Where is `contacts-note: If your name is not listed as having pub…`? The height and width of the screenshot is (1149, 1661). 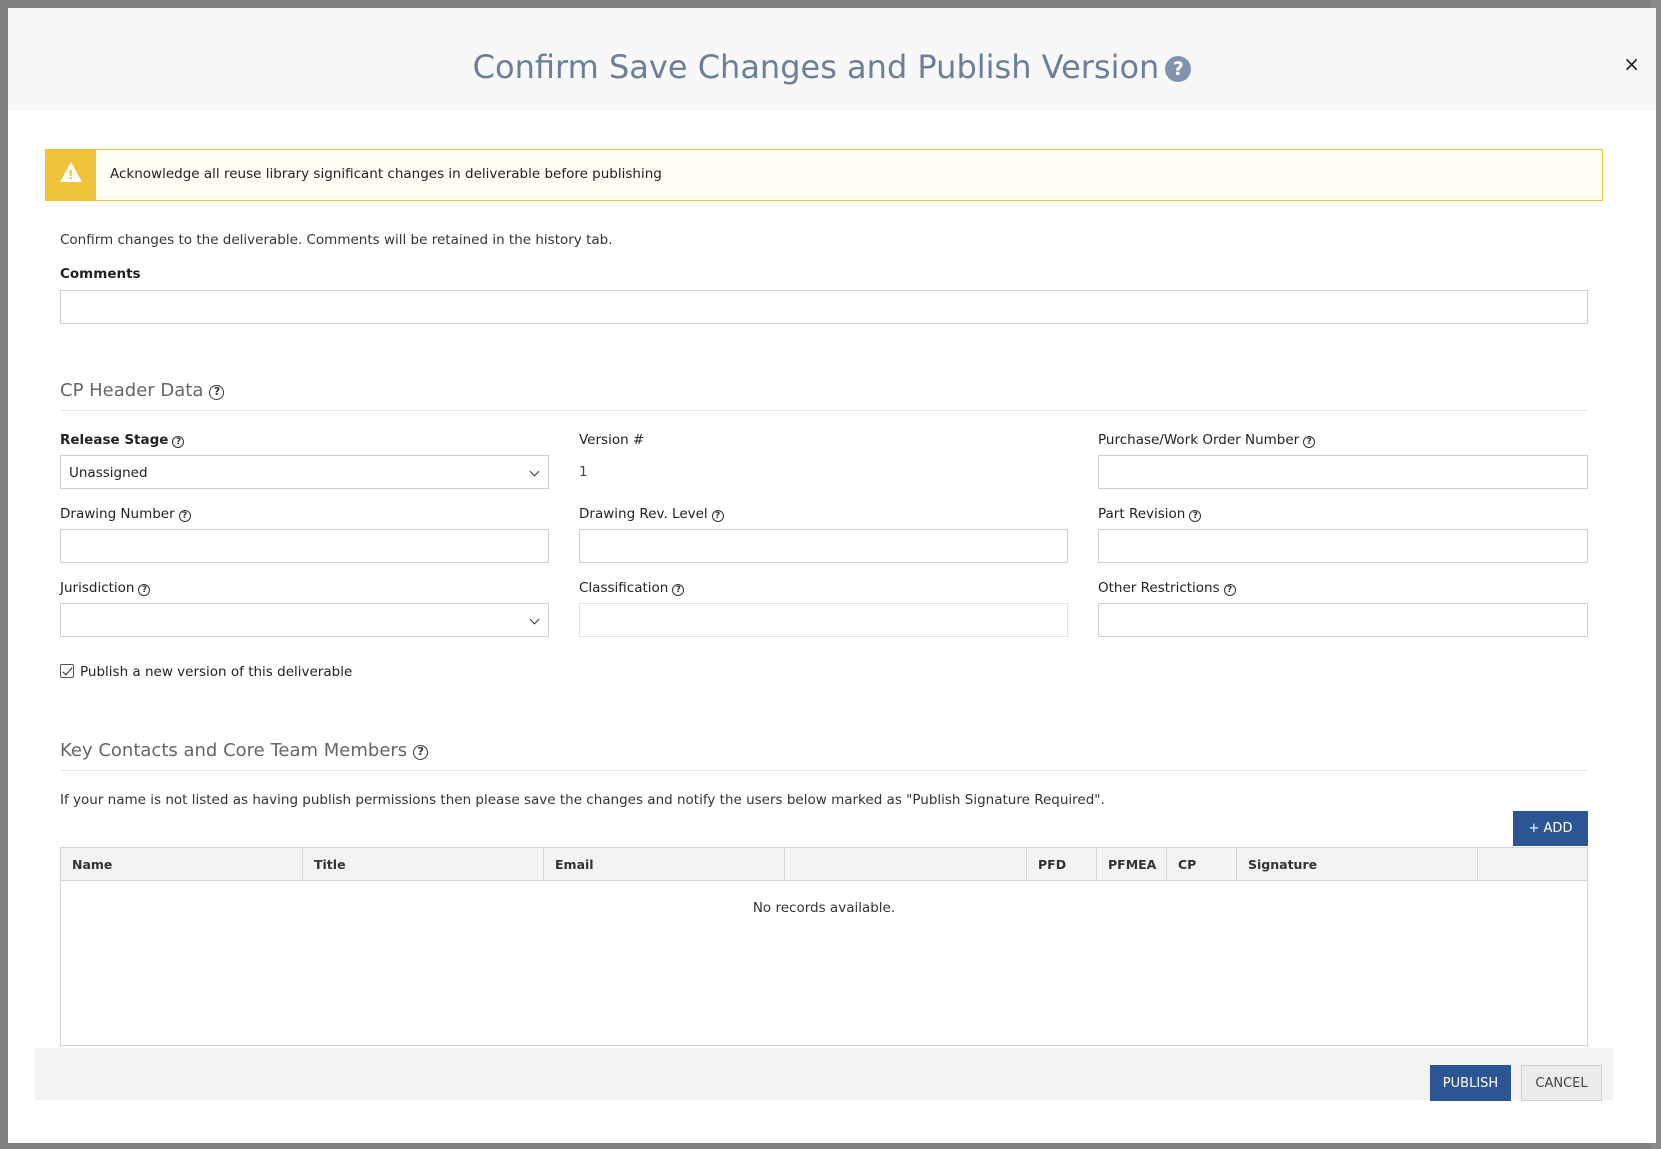
contacts-note: If your name is not listed as having pub… is located at coordinates (582, 800).